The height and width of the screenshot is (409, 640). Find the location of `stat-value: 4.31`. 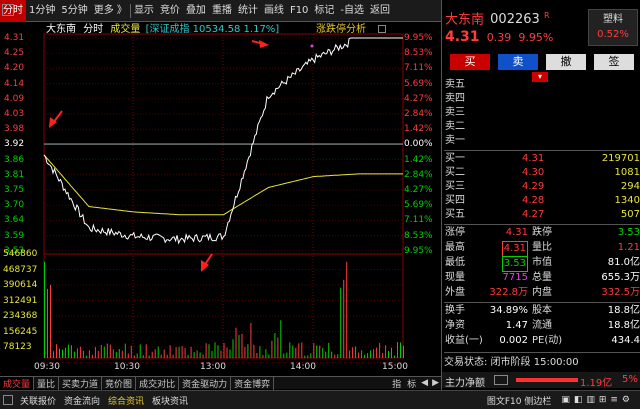

stat-value: 4.31 is located at coordinates (516, 232).